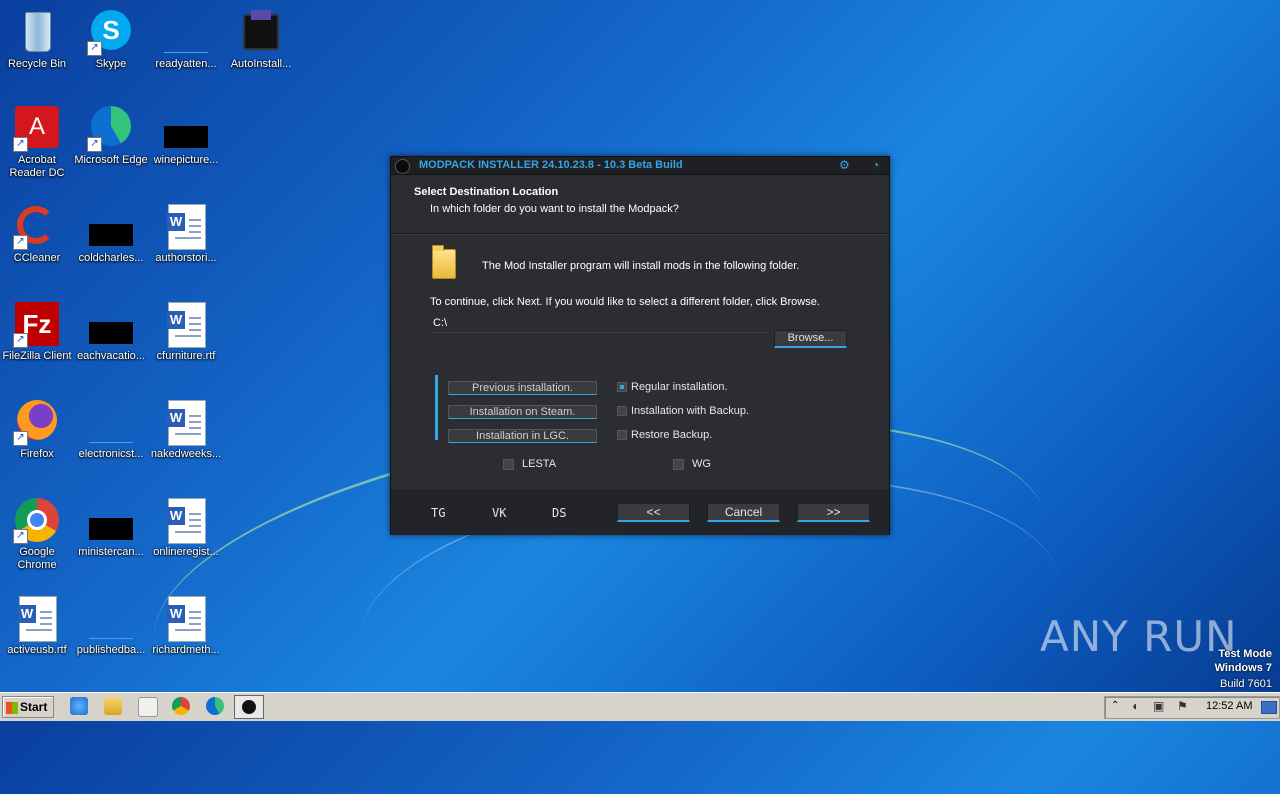 The image size is (1280, 794). I want to click on desktop-icon-cfurniture: W cfurniture.rtf, so click(186, 331).